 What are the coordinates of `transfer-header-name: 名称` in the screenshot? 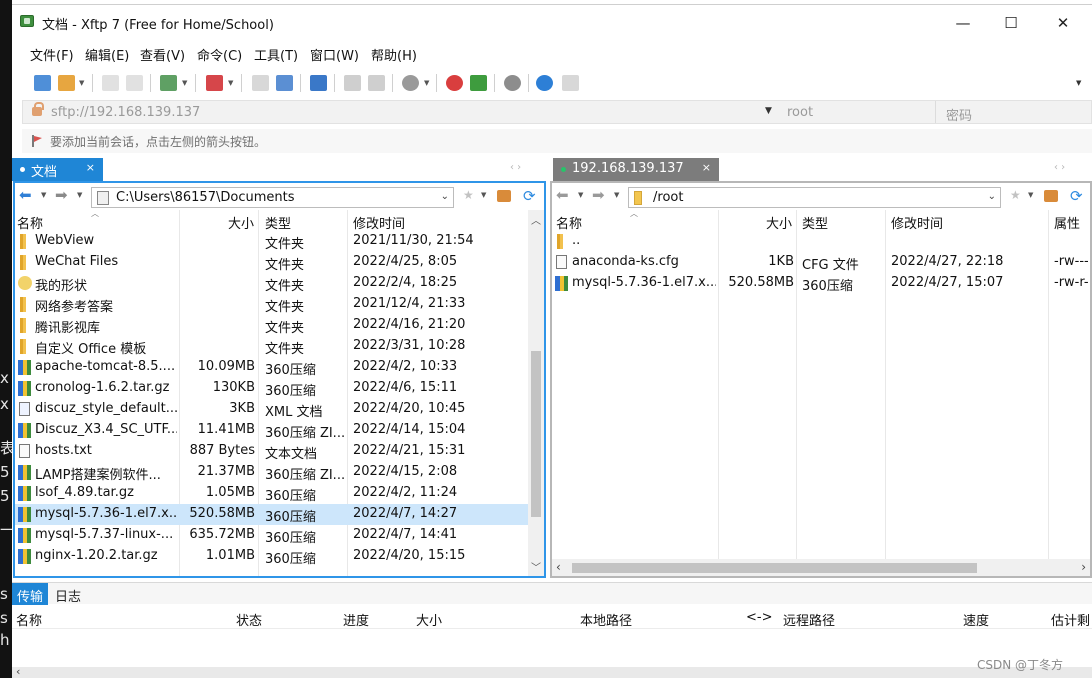 It's located at (29, 619).